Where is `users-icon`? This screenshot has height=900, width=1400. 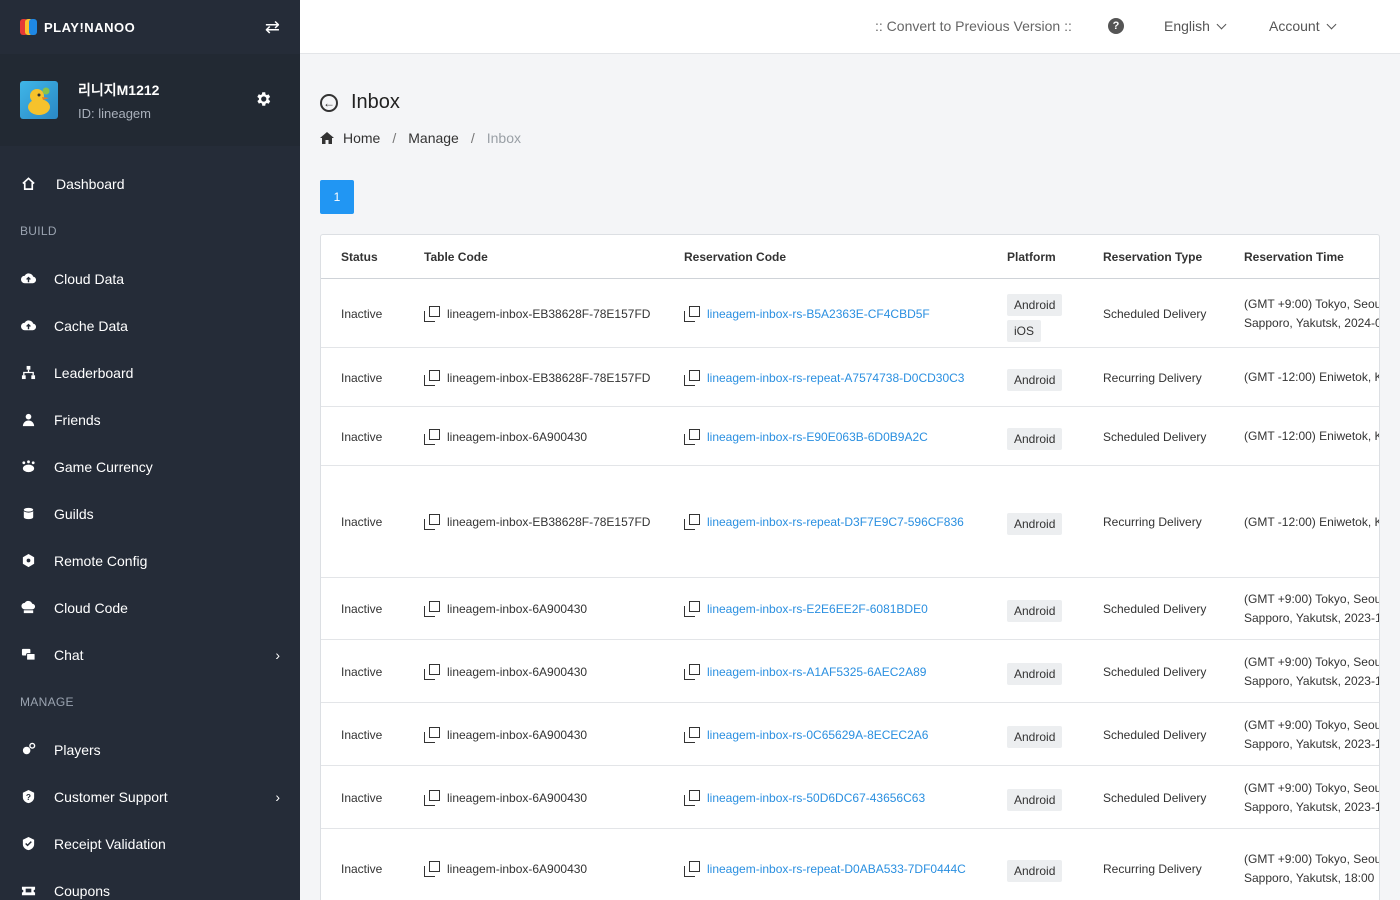 users-icon is located at coordinates (28, 420).